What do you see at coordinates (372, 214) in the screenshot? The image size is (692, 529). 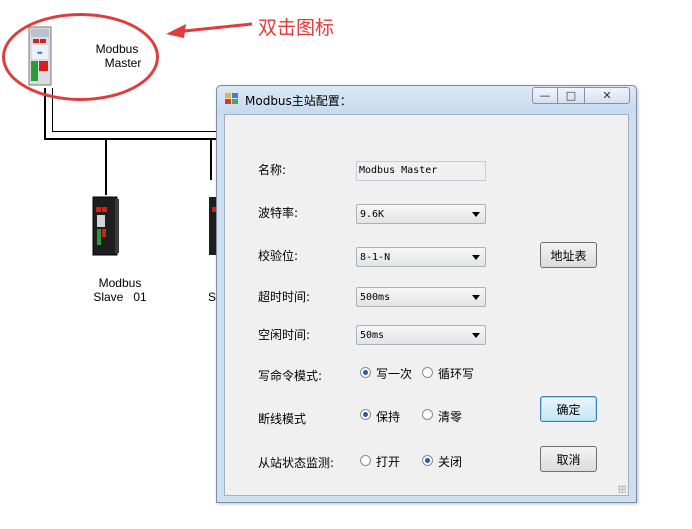 I see `baud-value: 9.6K` at bounding box center [372, 214].